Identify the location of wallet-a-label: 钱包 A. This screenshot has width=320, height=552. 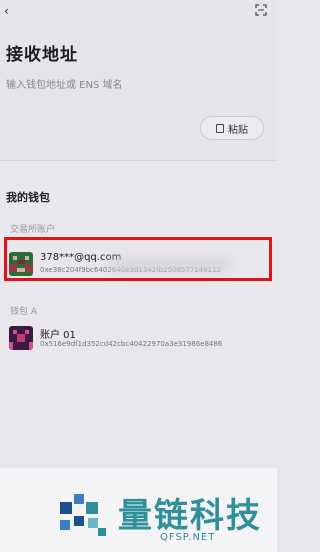
(24, 312).